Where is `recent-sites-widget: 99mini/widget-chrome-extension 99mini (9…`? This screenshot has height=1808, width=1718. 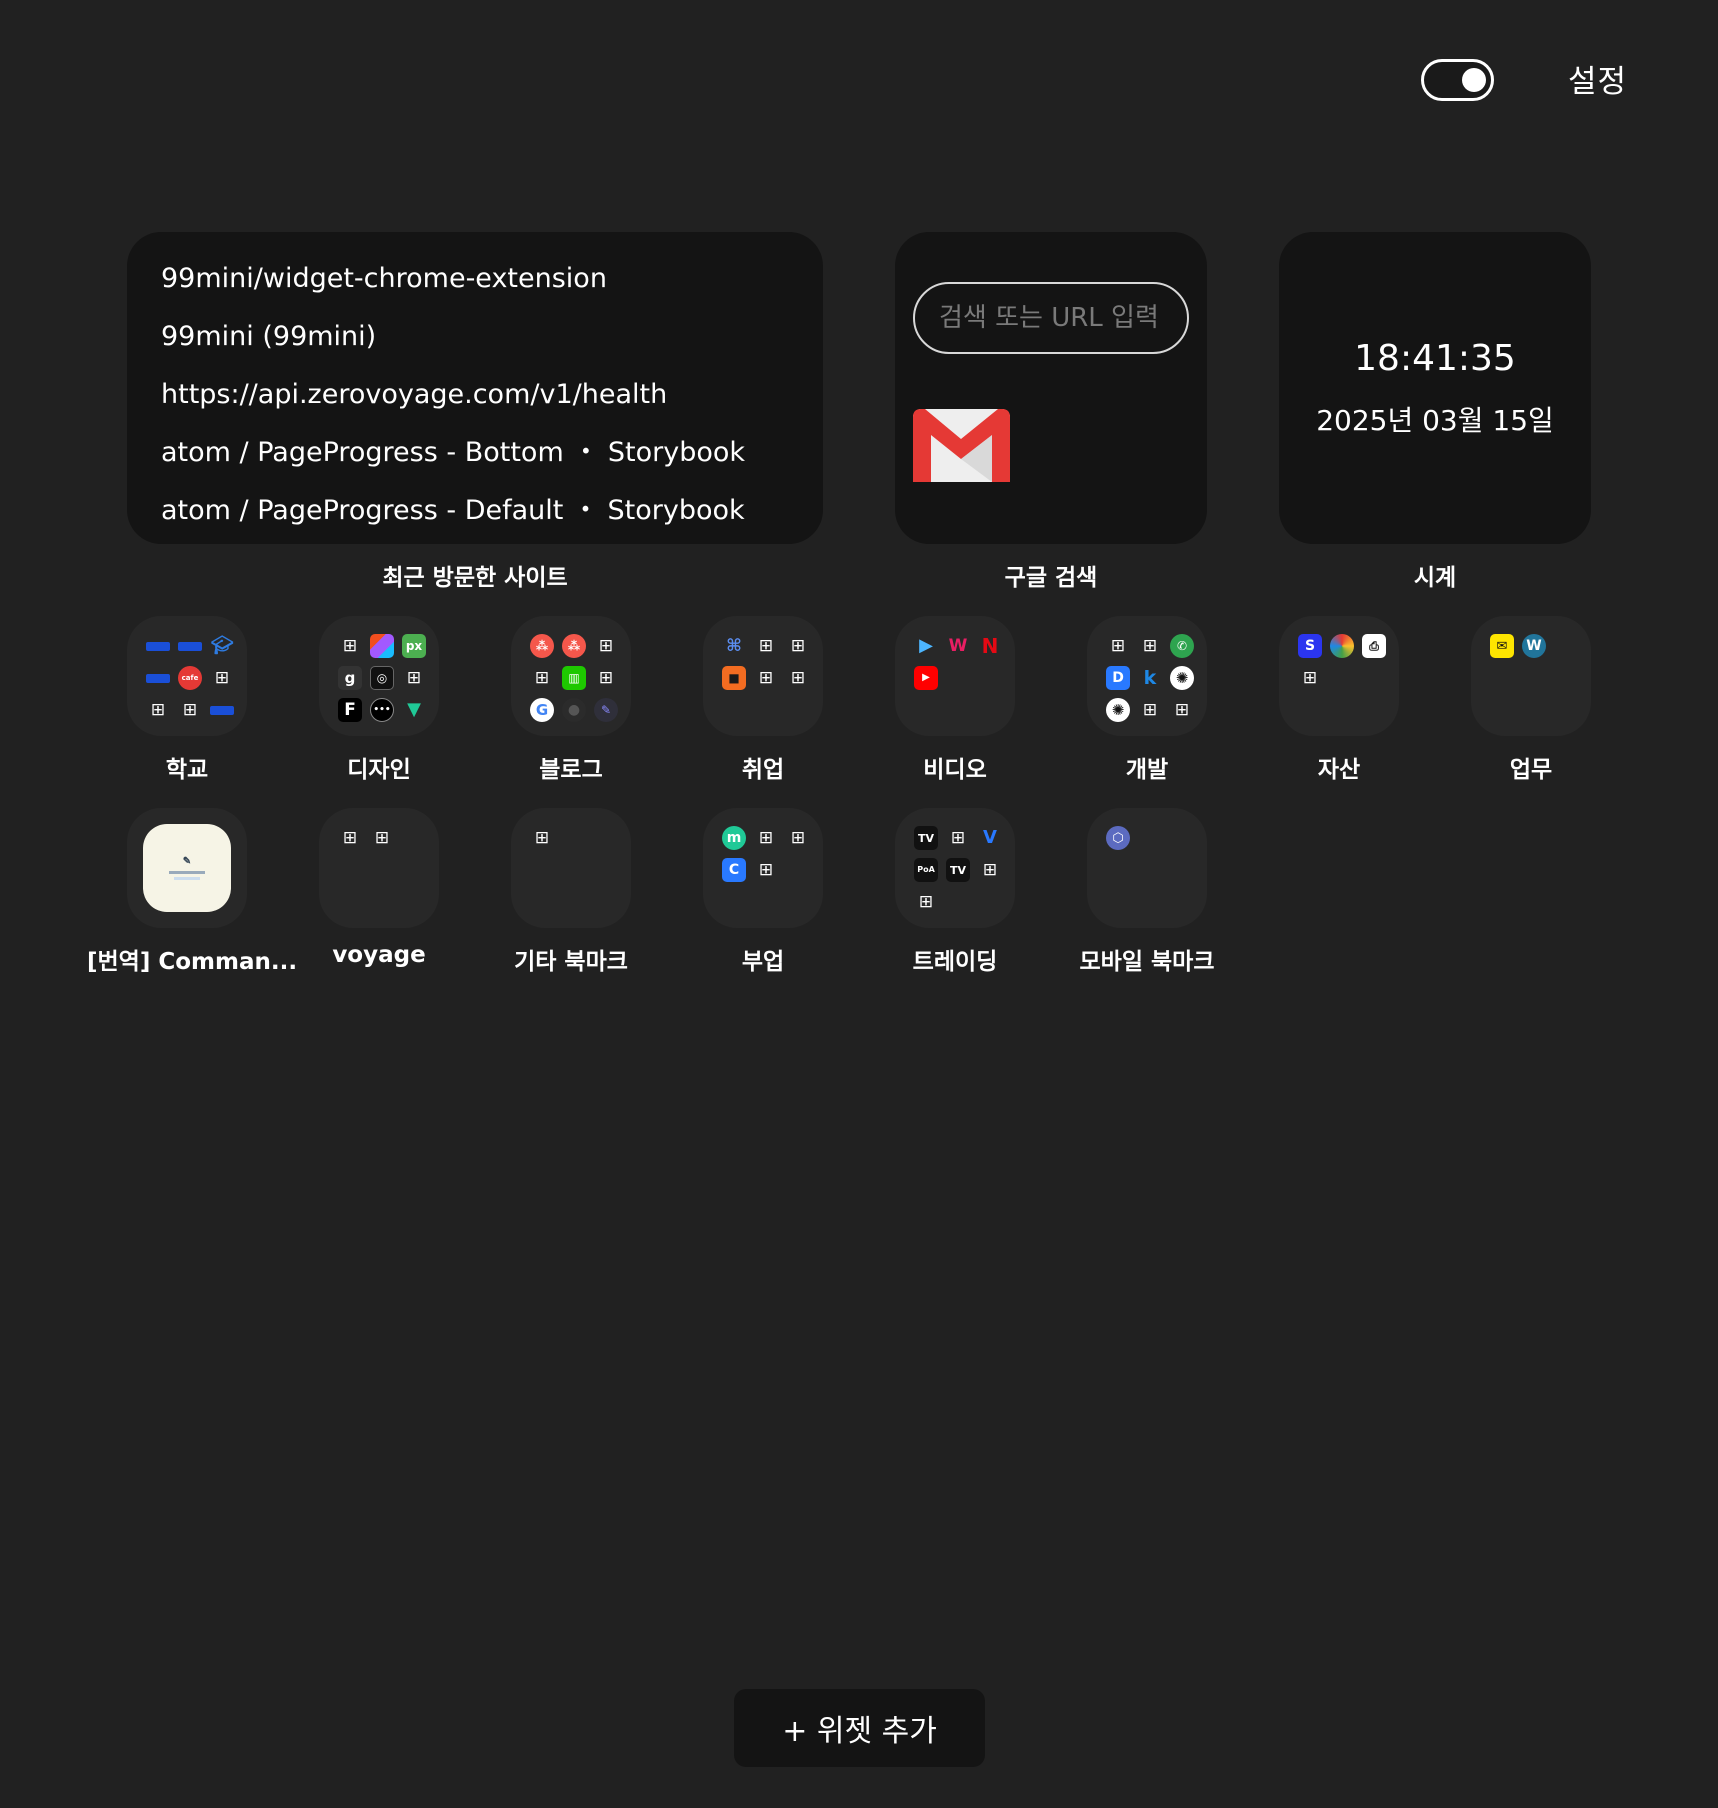
recent-sites-widget: 99mini/widget-chrome-extension 99mini (9… is located at coordinates (475, 388).